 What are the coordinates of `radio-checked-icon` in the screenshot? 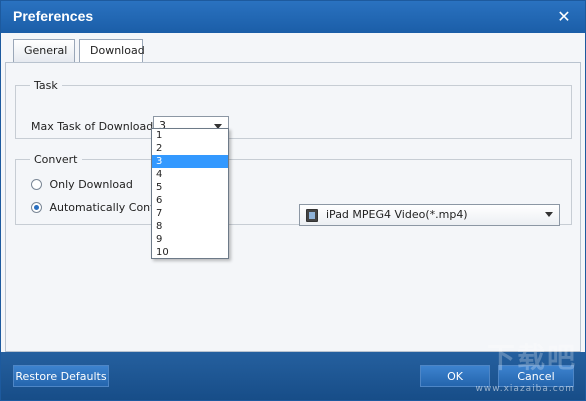 It's located at (36, 207).